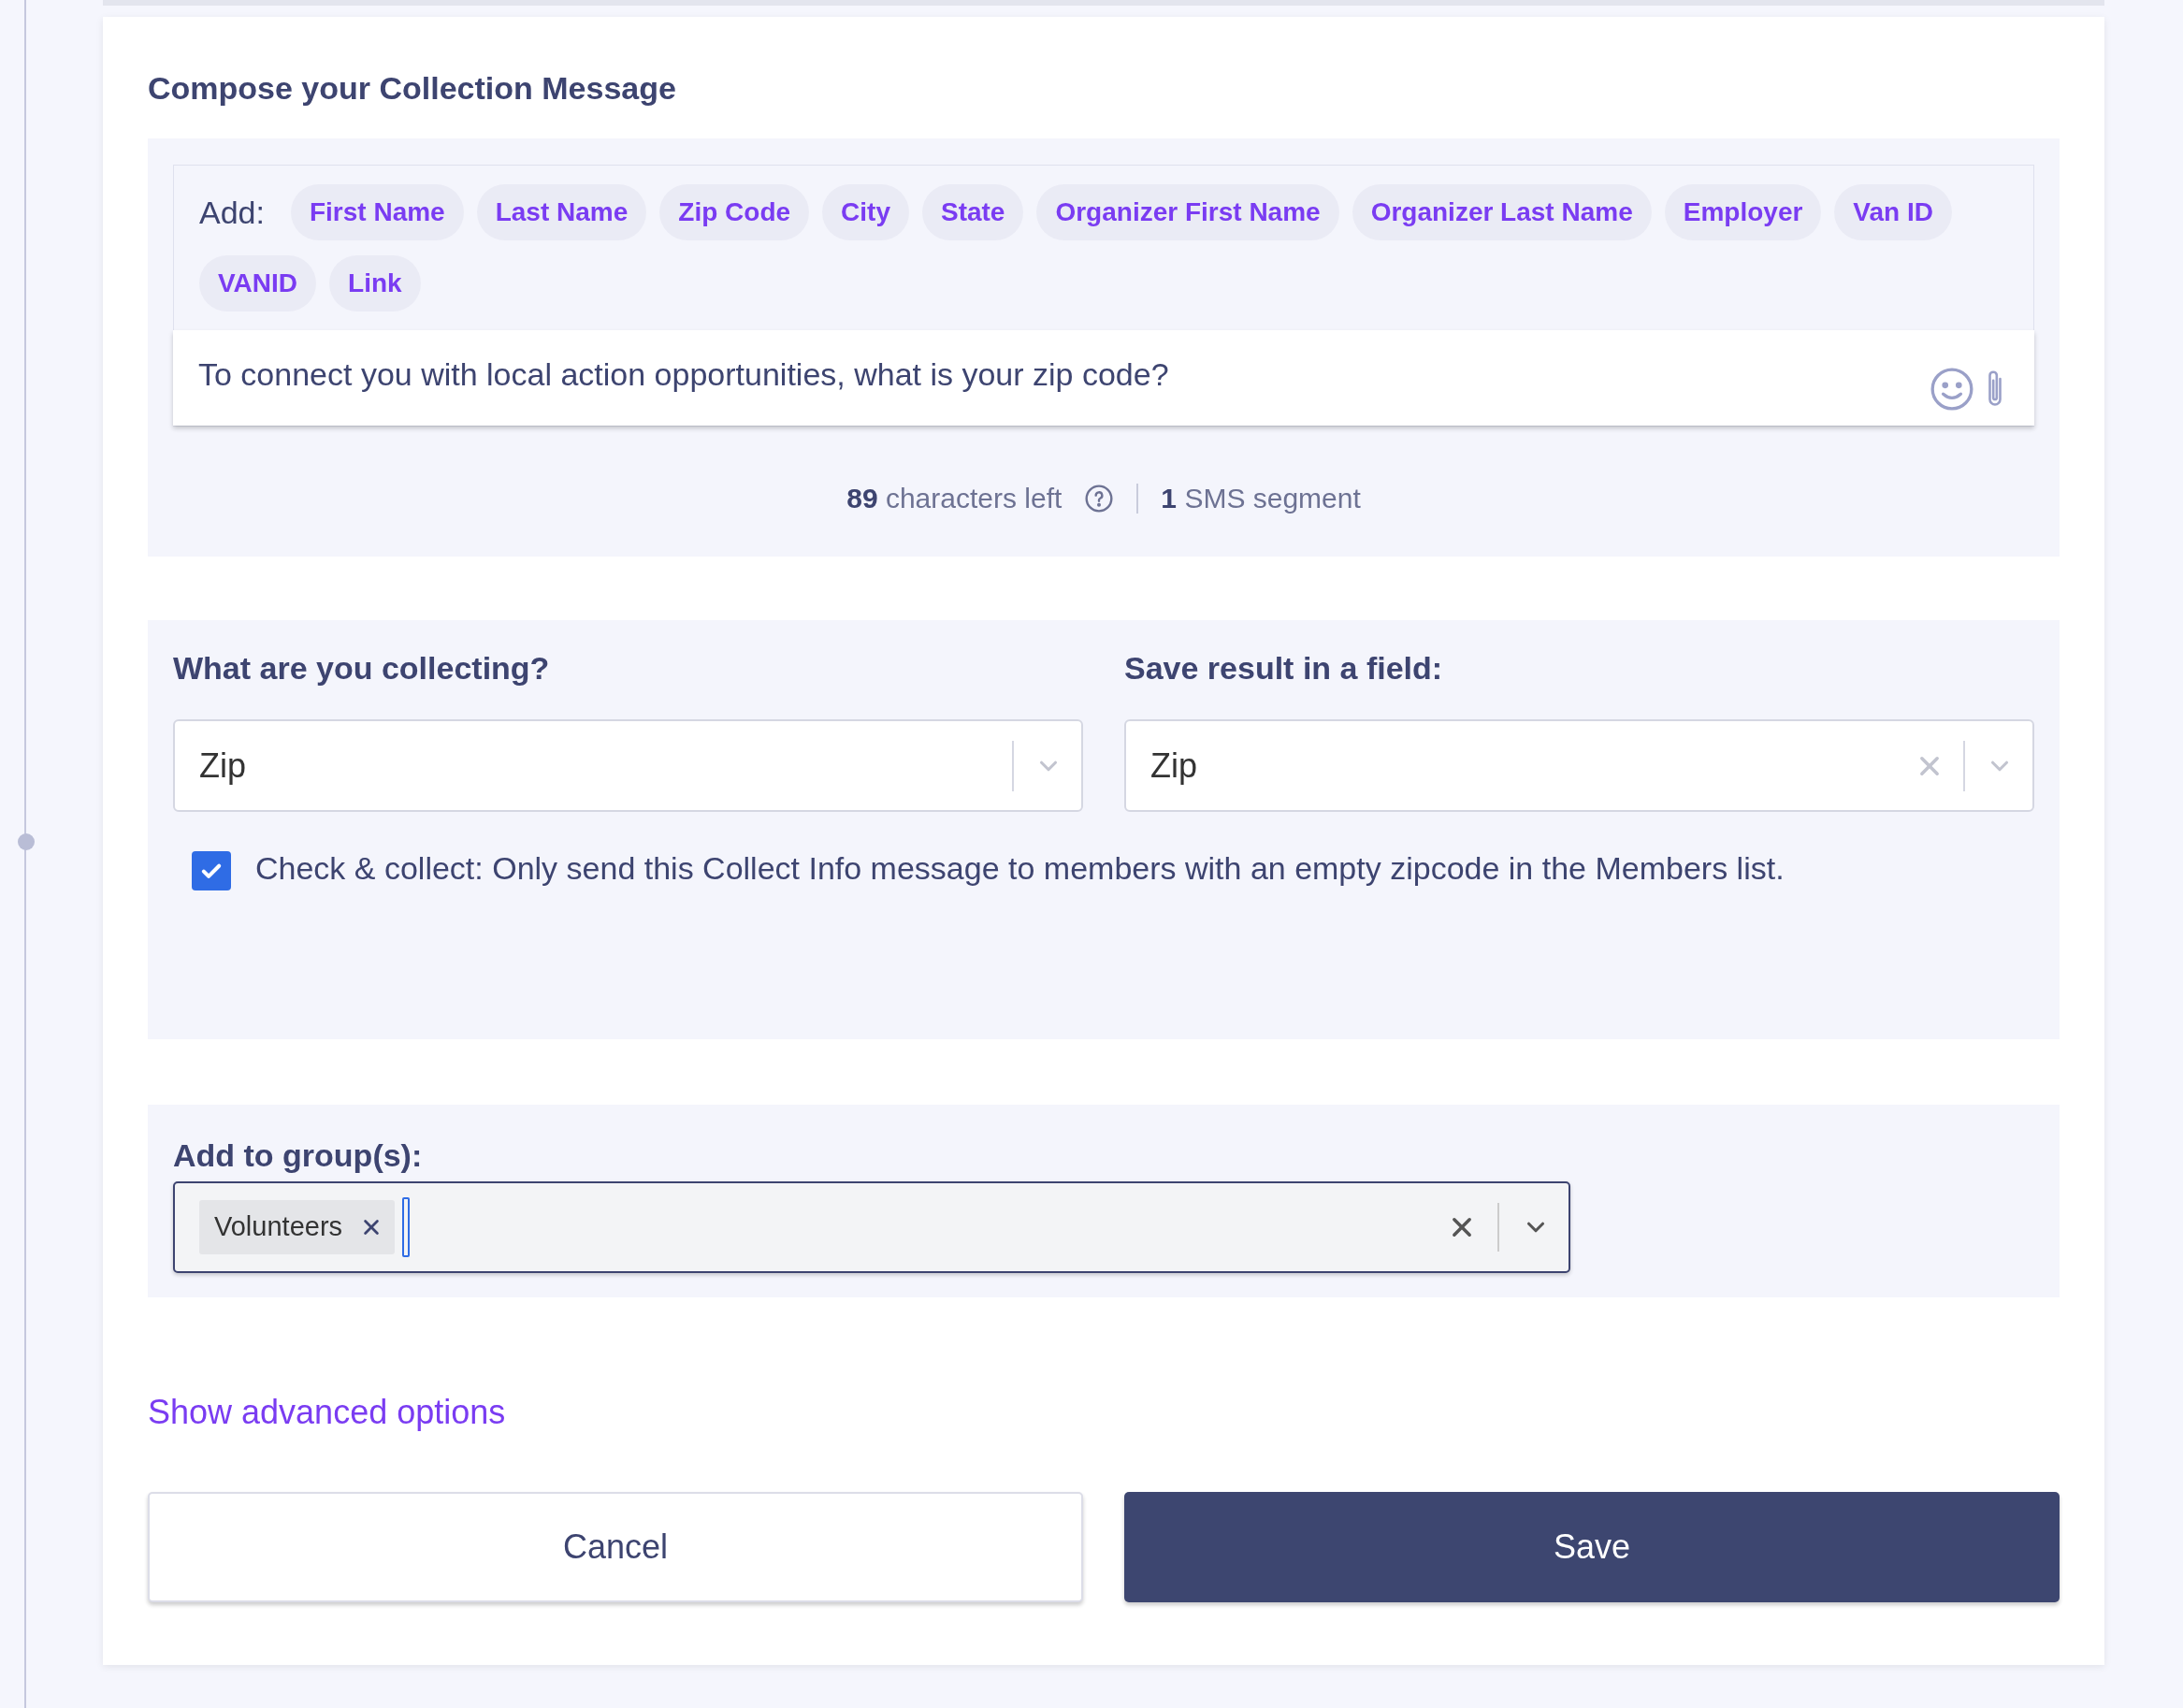  Describe the element at coordinates (734, 212) in the screenshot. I see `token-chip: Zip Code` at that location.